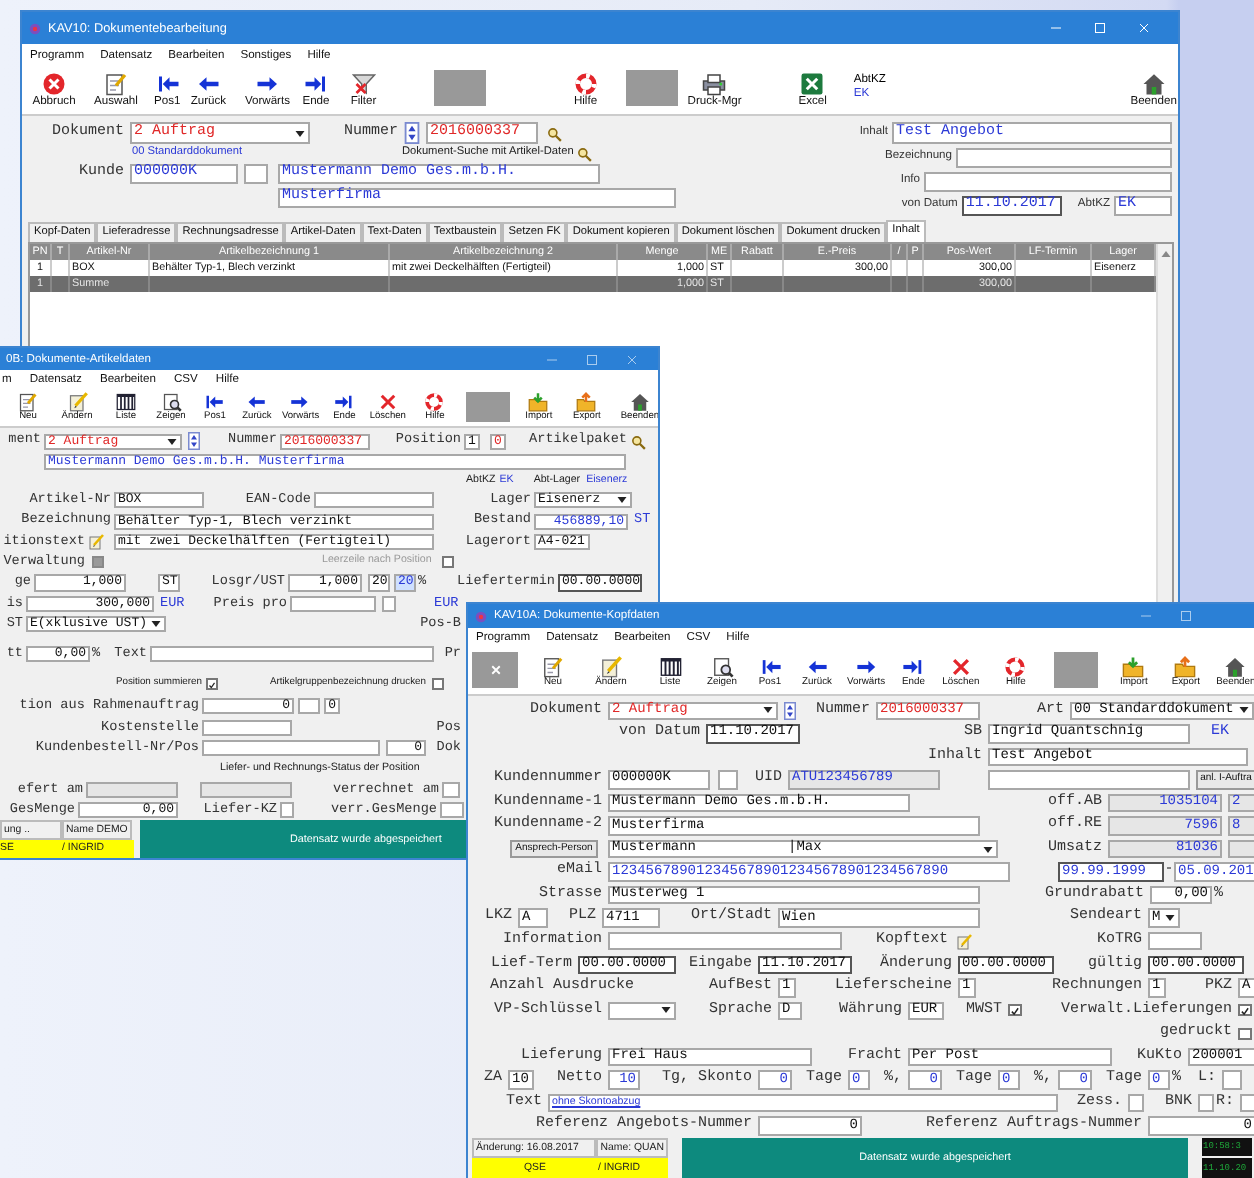  I want to click on page-magnifier-icon, so click(722, 667).